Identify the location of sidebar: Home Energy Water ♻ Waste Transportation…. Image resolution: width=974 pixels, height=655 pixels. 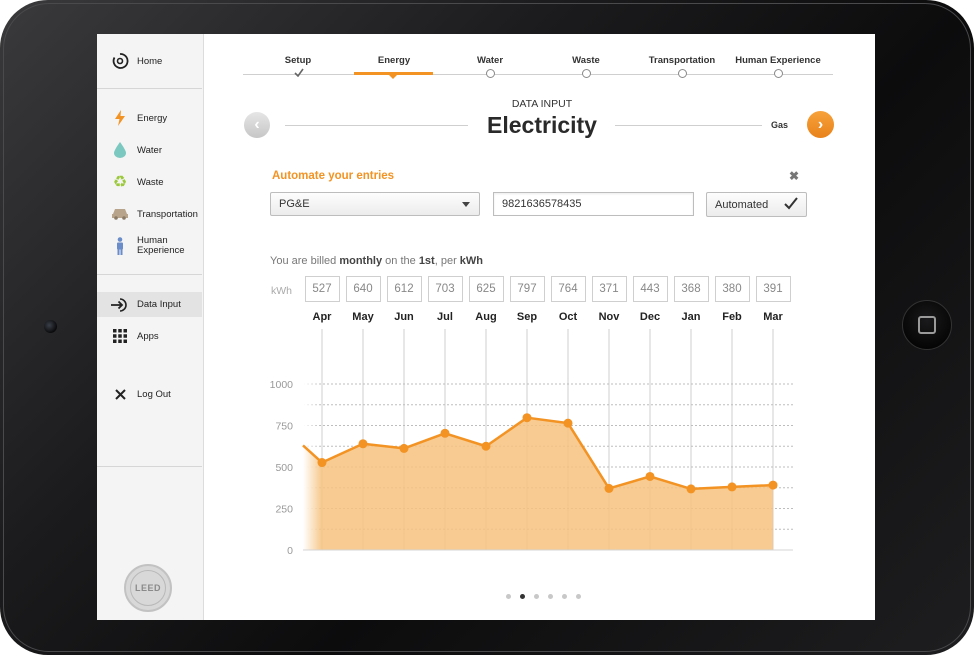
(150, 327).